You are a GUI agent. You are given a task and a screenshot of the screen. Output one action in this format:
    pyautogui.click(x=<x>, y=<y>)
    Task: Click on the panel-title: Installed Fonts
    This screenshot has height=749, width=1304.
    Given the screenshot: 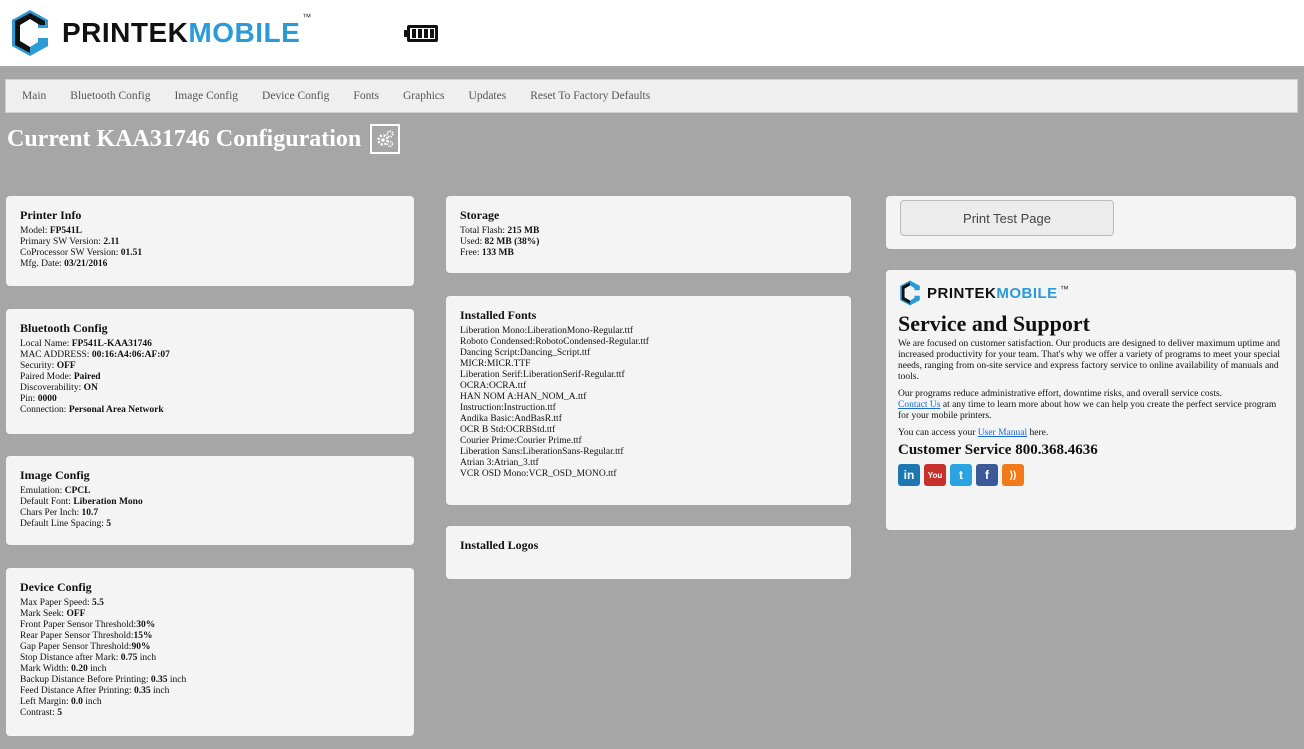 What is the action you would take?
    pyautogui.click(x=498, y=315)
    